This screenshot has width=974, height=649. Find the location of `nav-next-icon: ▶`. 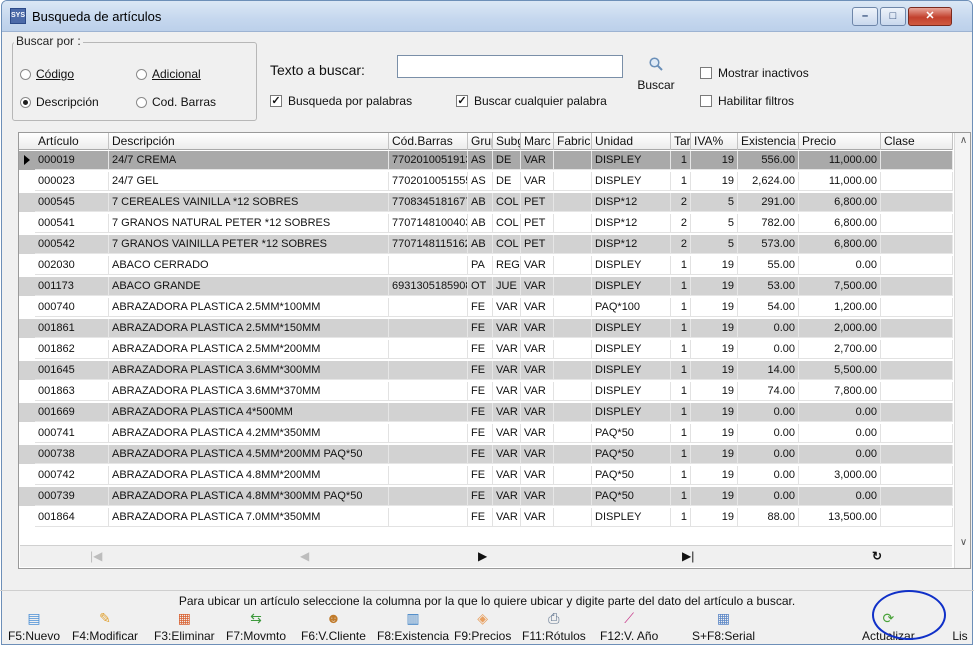

nav-next-icon: ▶ is located at coordinates (482, 556).